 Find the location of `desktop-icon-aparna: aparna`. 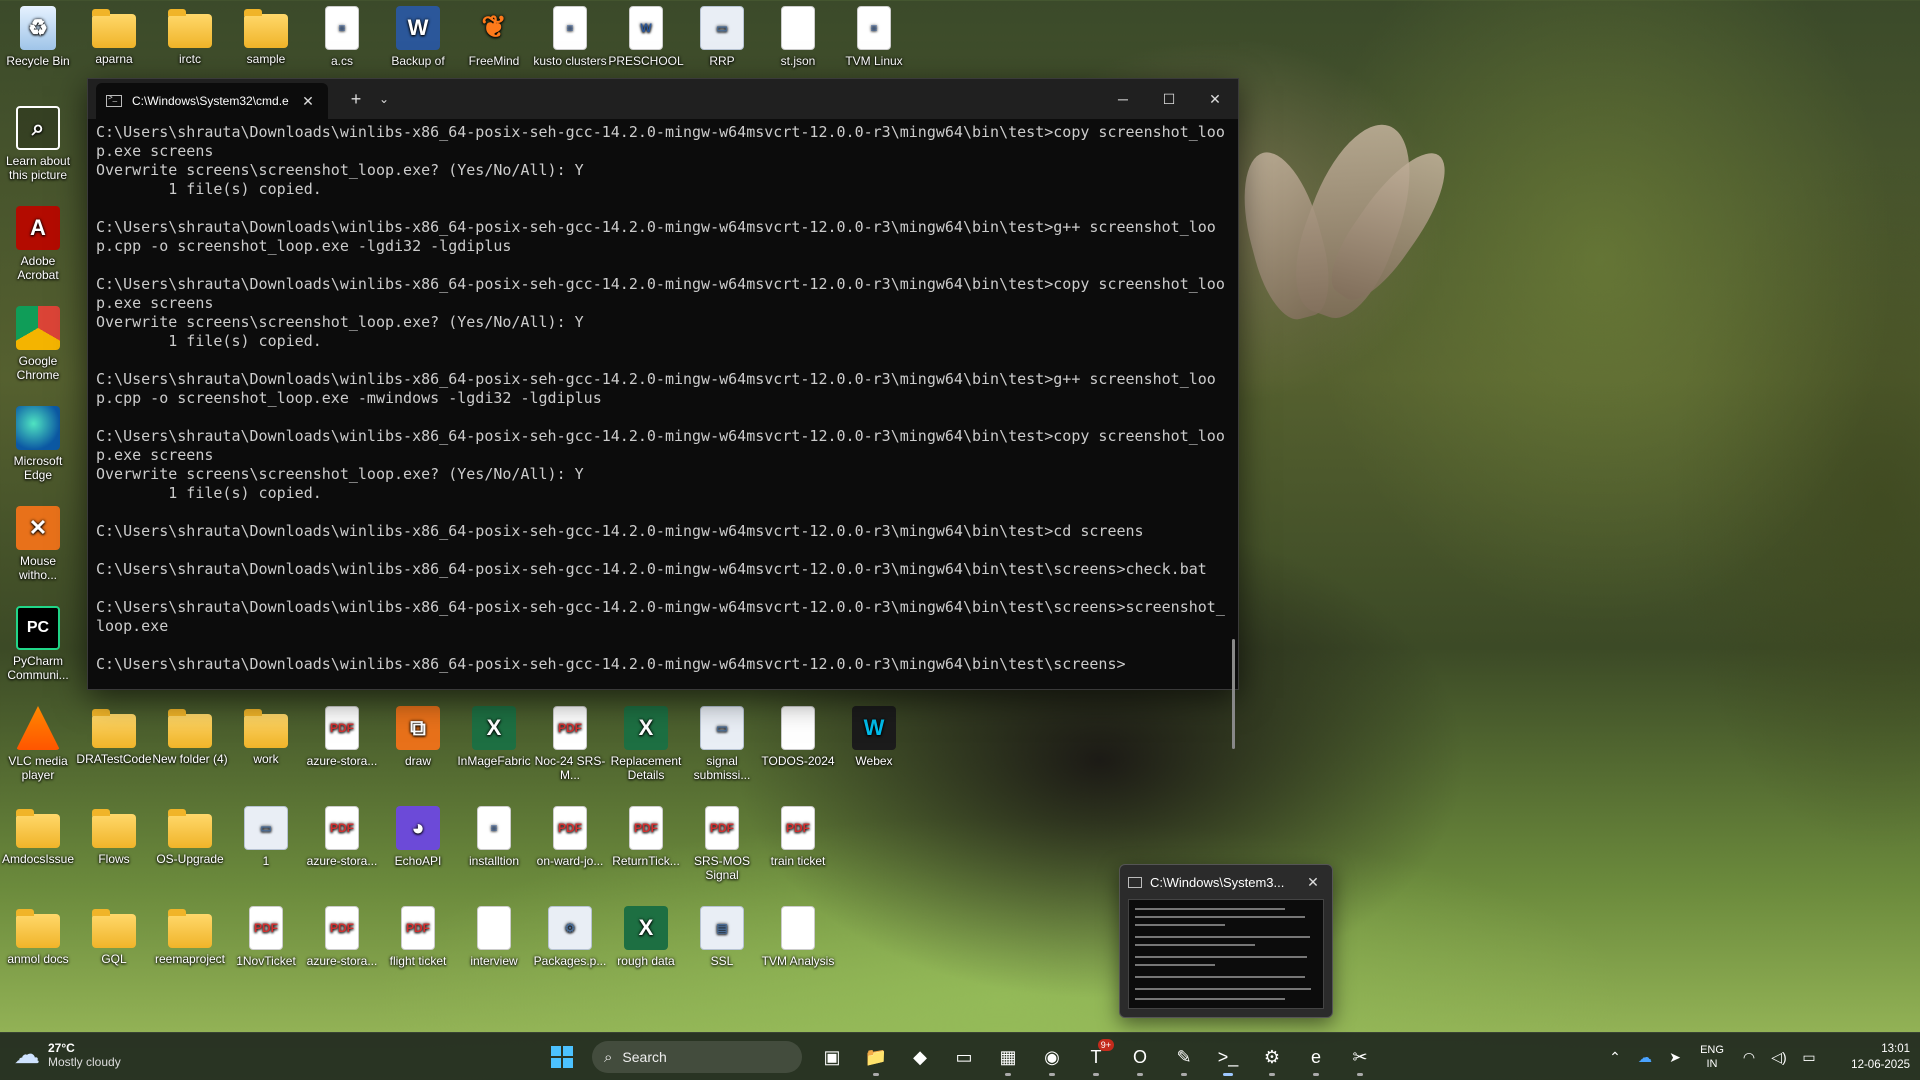

desktop-icon-aparna: aparna is located at coordinates (114, 36).